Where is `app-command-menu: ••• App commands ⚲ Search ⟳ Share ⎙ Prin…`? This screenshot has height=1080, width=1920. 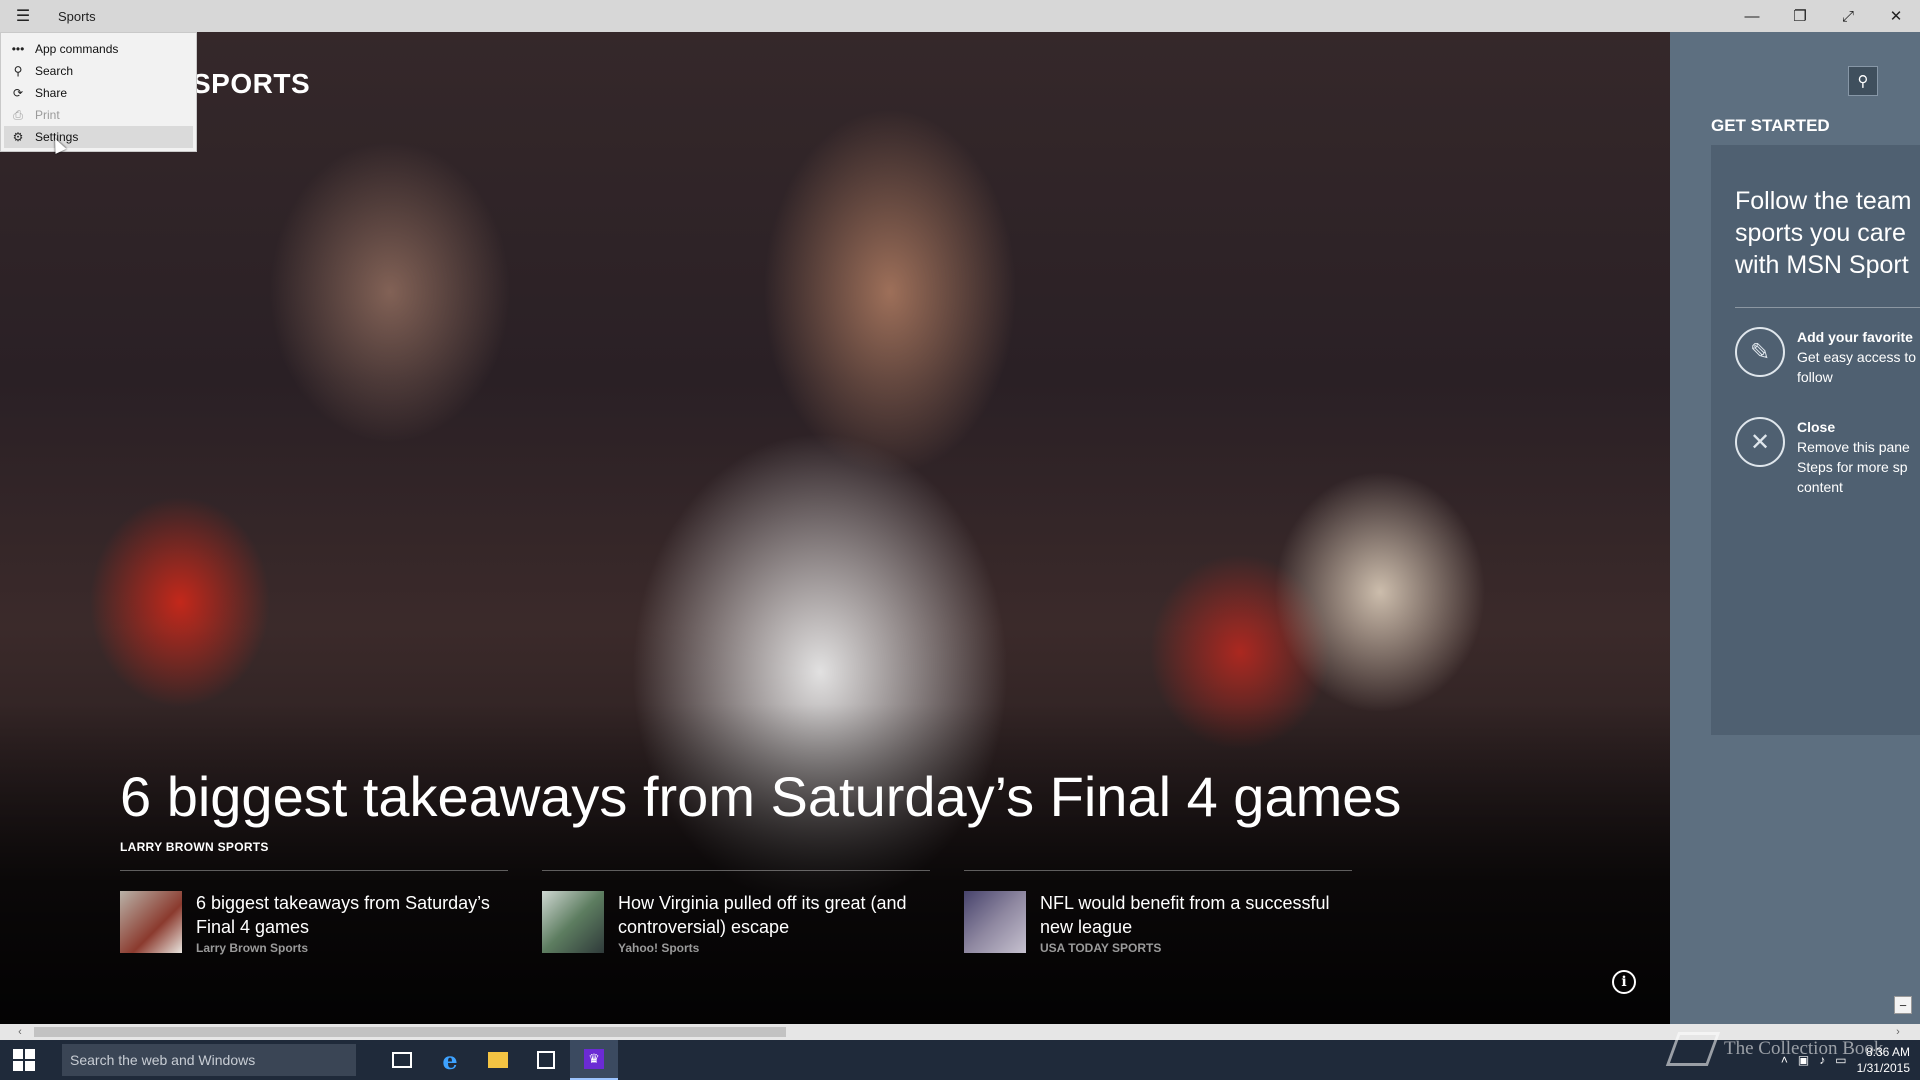 app-command-menu: ••• App commands ⚲ Search ⟳ Share ⎙ Prin… is located at coordinates (98, 92).